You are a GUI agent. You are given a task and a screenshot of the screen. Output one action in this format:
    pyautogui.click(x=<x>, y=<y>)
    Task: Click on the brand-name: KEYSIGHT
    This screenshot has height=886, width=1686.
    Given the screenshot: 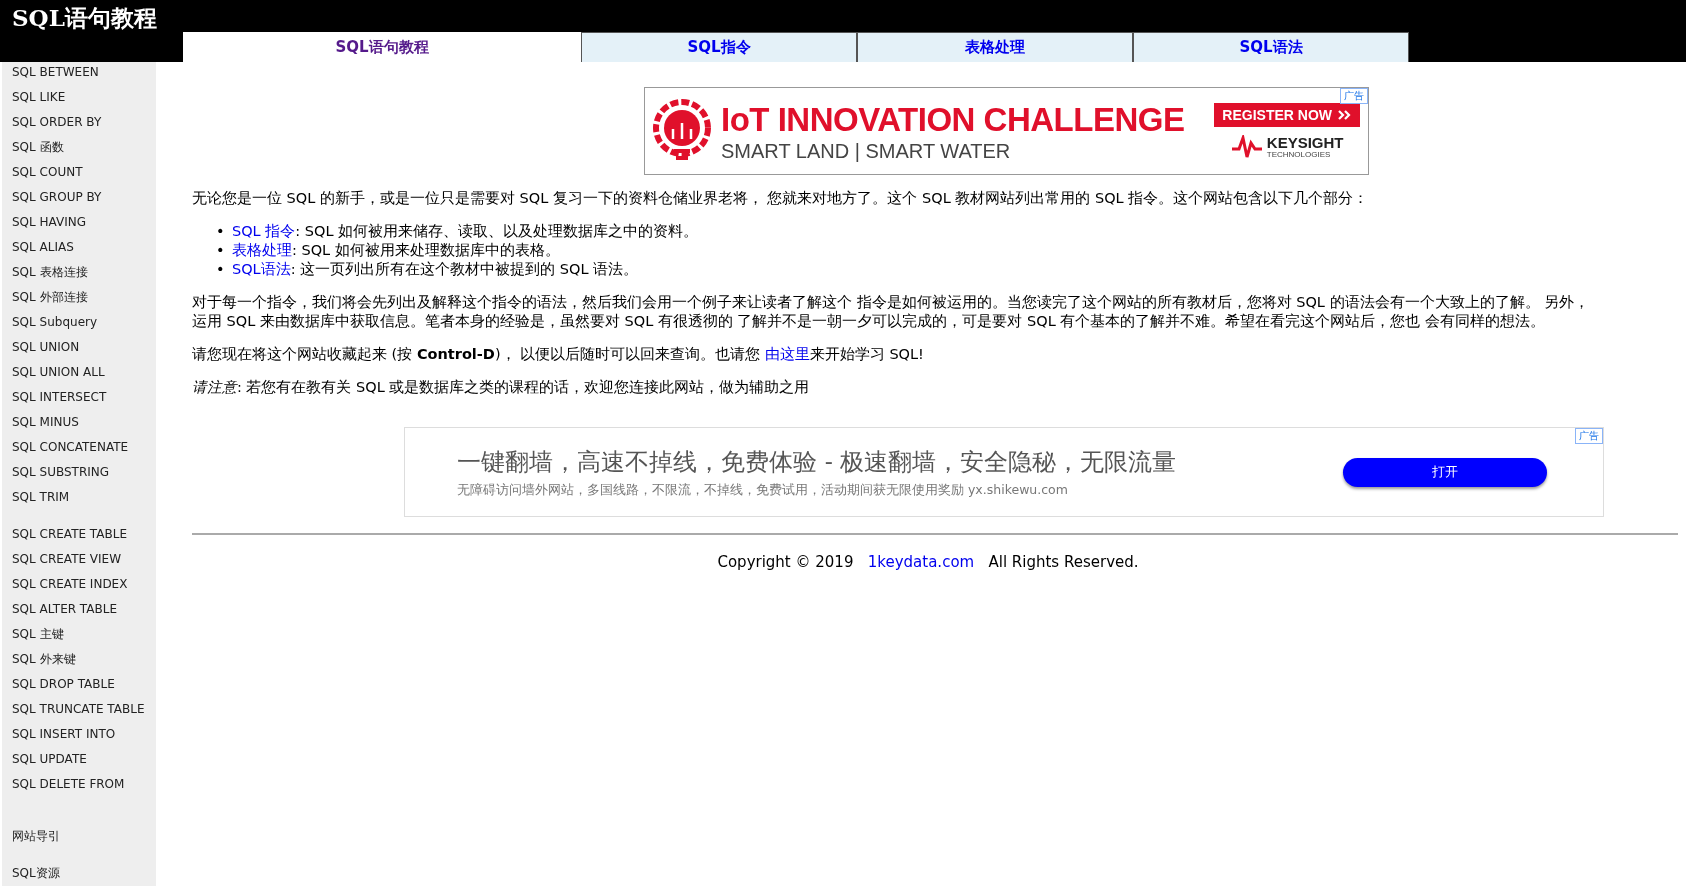 What is the action you would take?
    pyautogui.click(x=1305, y=142)
    